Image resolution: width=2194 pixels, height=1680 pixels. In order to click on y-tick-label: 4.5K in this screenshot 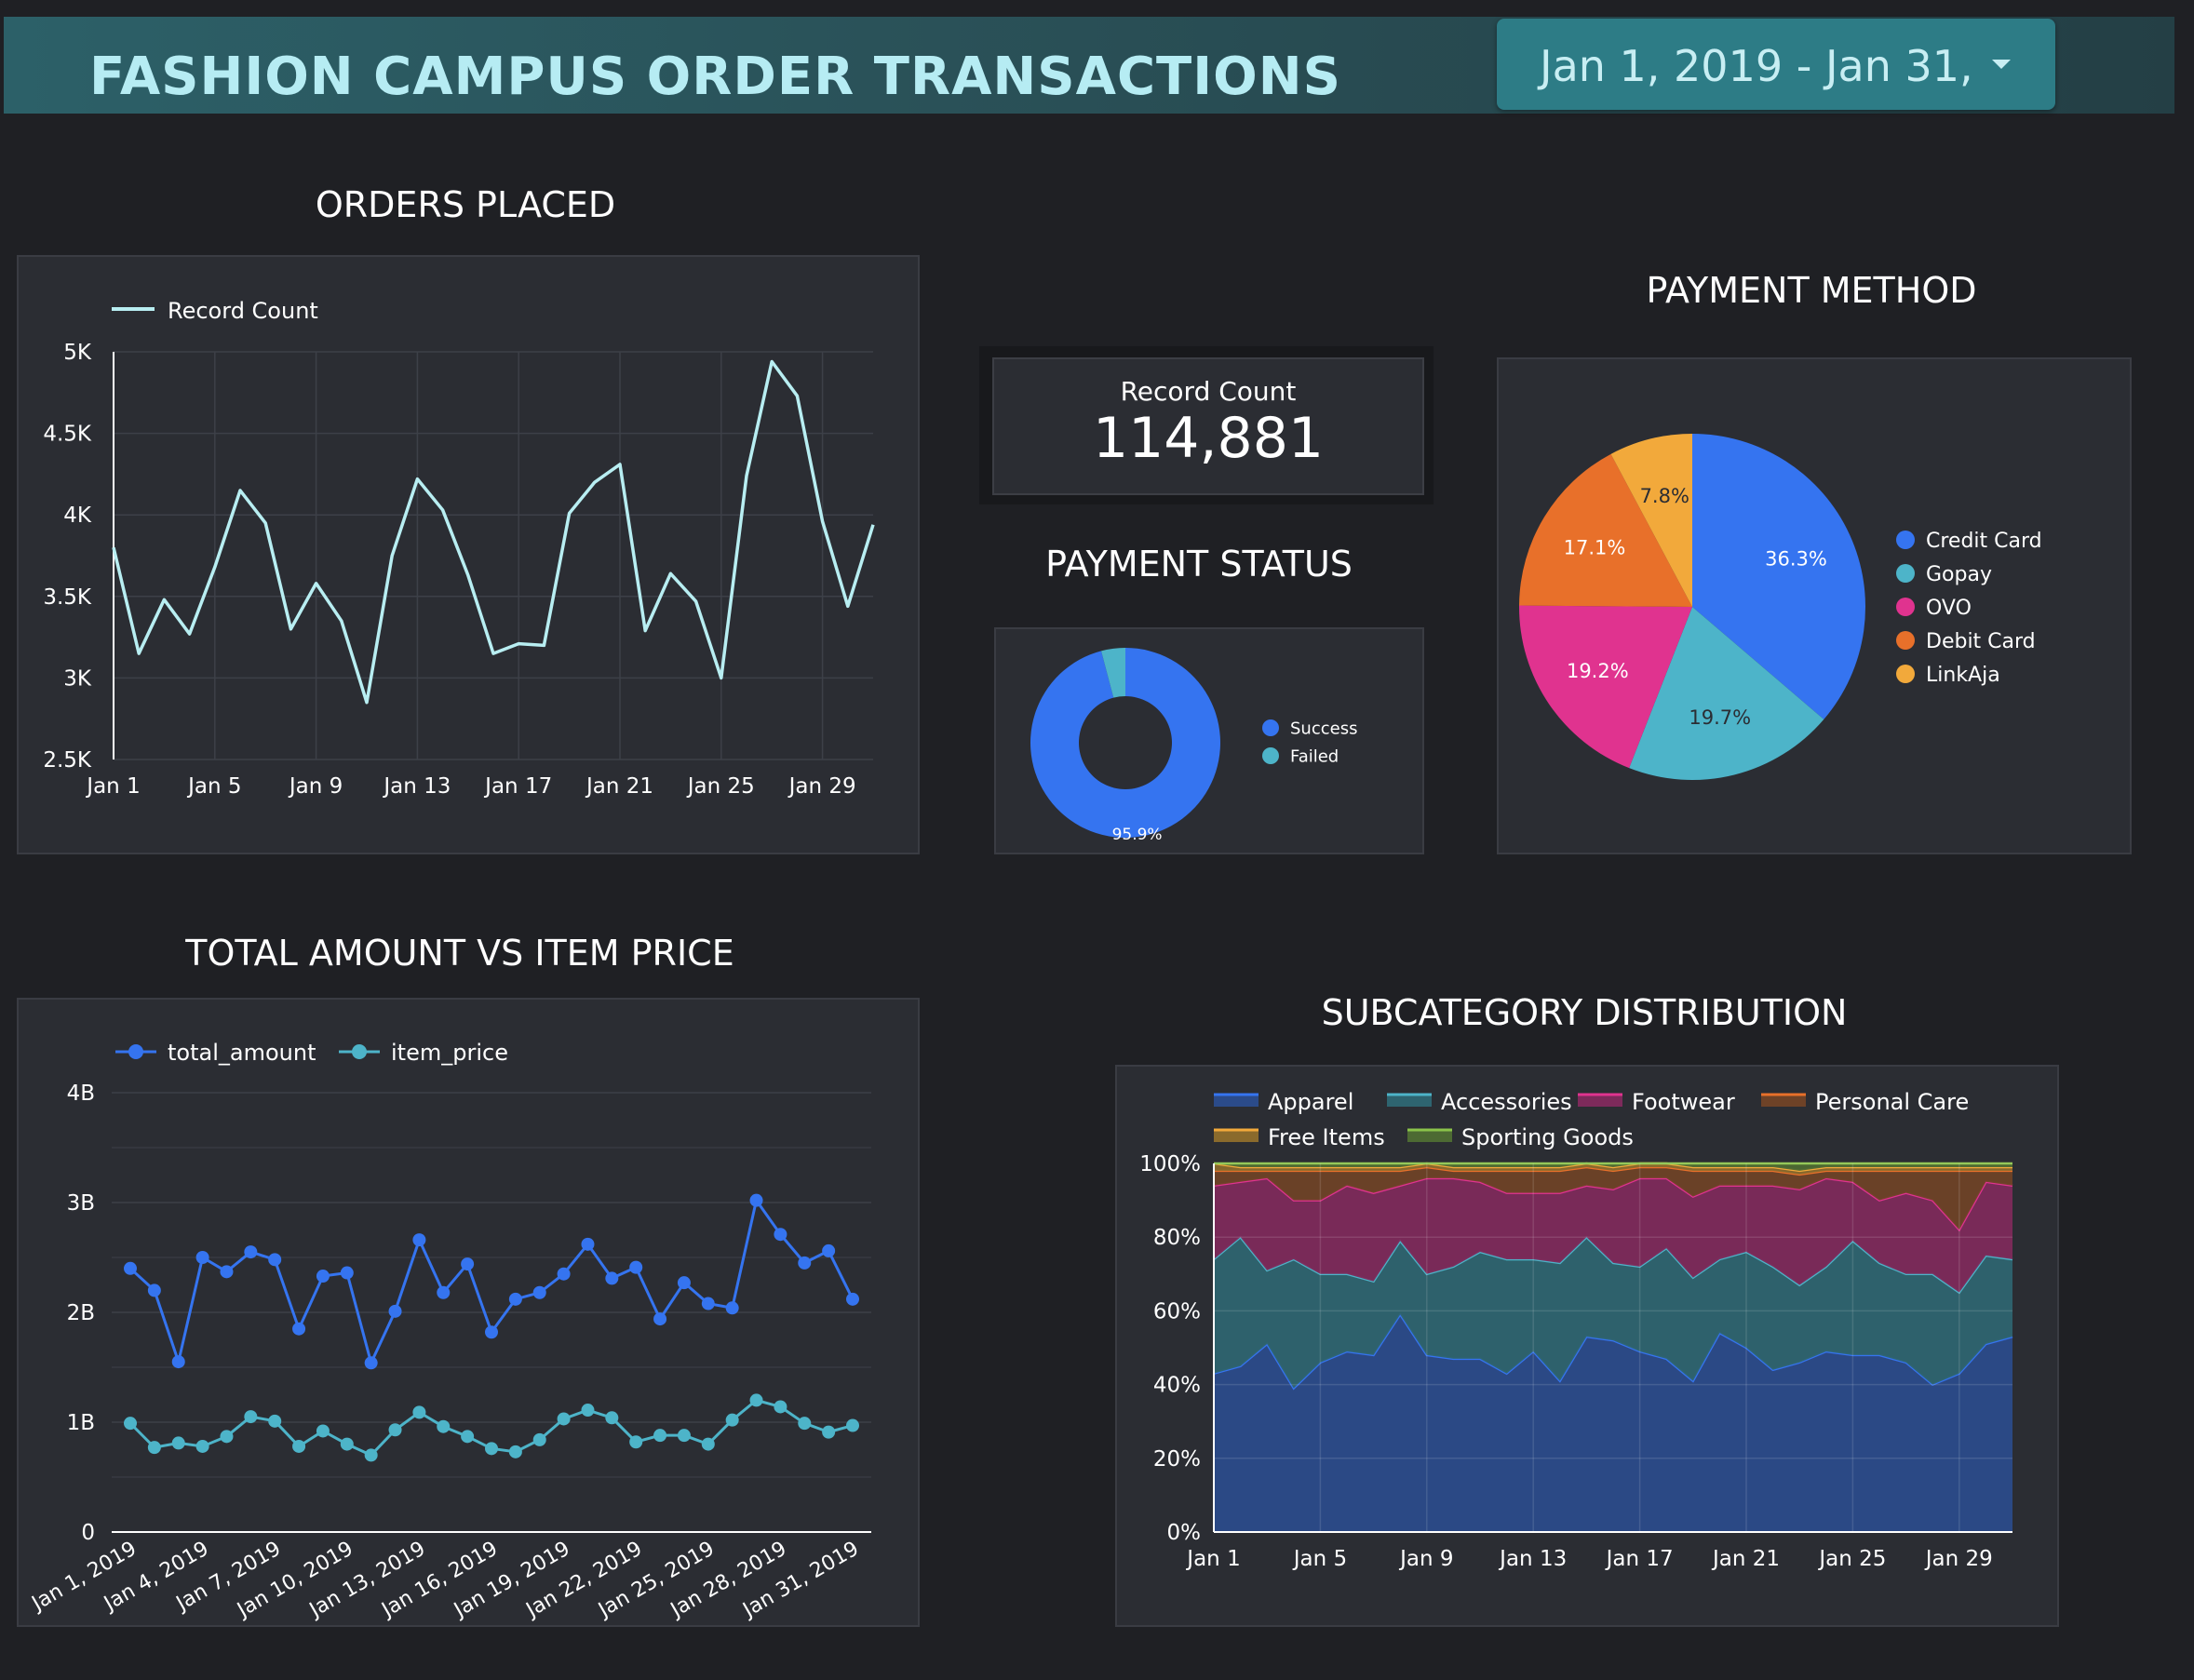, I will do `click(68, 435)`.